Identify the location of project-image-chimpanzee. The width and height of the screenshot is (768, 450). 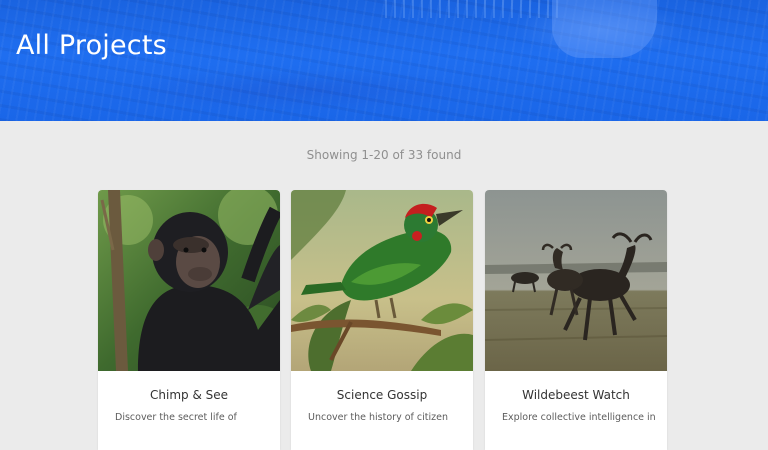
(189, 280).